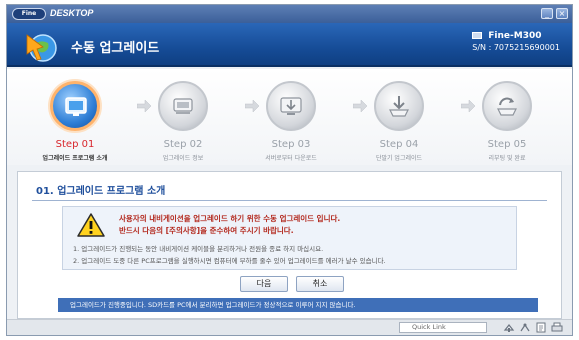 This screenshot has height=340, width=579. What do you see at coordinates (516, 42) in the screenshot?
I see `device-info: Fine-M300 S/N : 7075215690001` at bounding box center [516, 42].